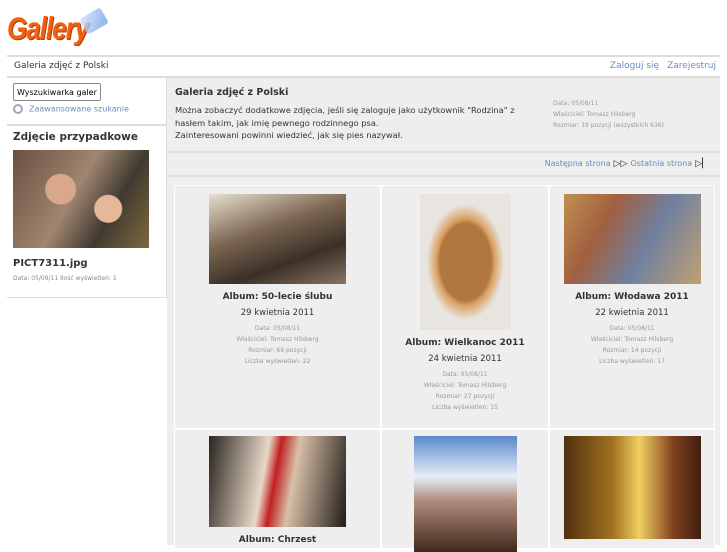  I want to click on random-image-meta: Data: 05/09/11 Ilość wyświetleń: 1, so click(65, 278).